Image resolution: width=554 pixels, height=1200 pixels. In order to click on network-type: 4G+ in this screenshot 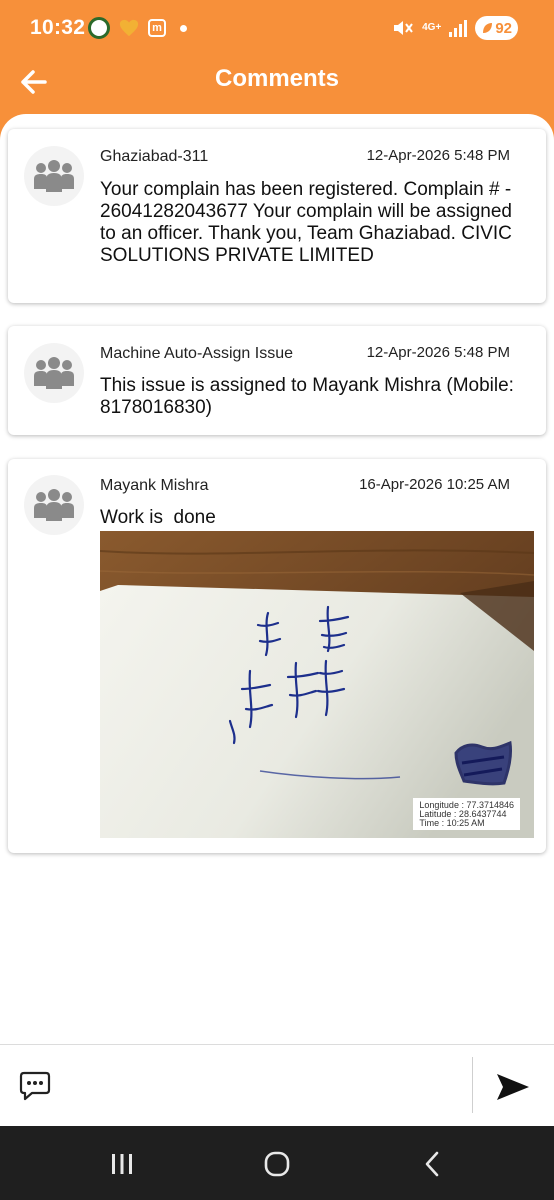, I will do `click(432, 27)`.